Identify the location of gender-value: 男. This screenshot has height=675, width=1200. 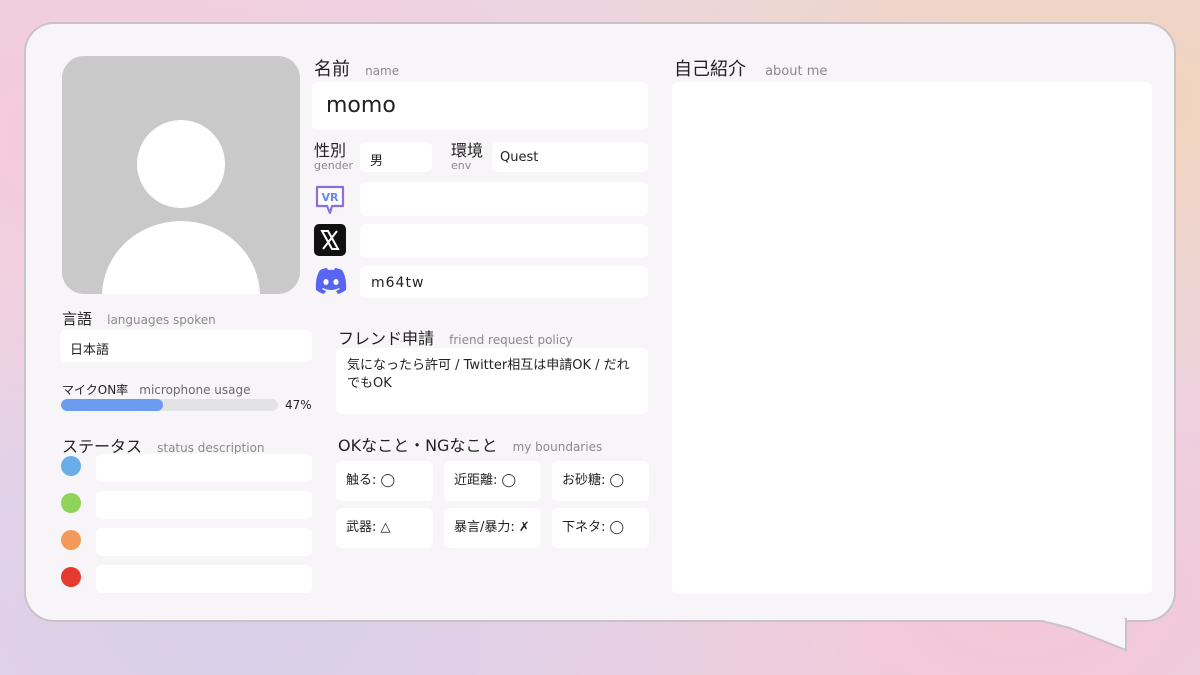
(377, 161).